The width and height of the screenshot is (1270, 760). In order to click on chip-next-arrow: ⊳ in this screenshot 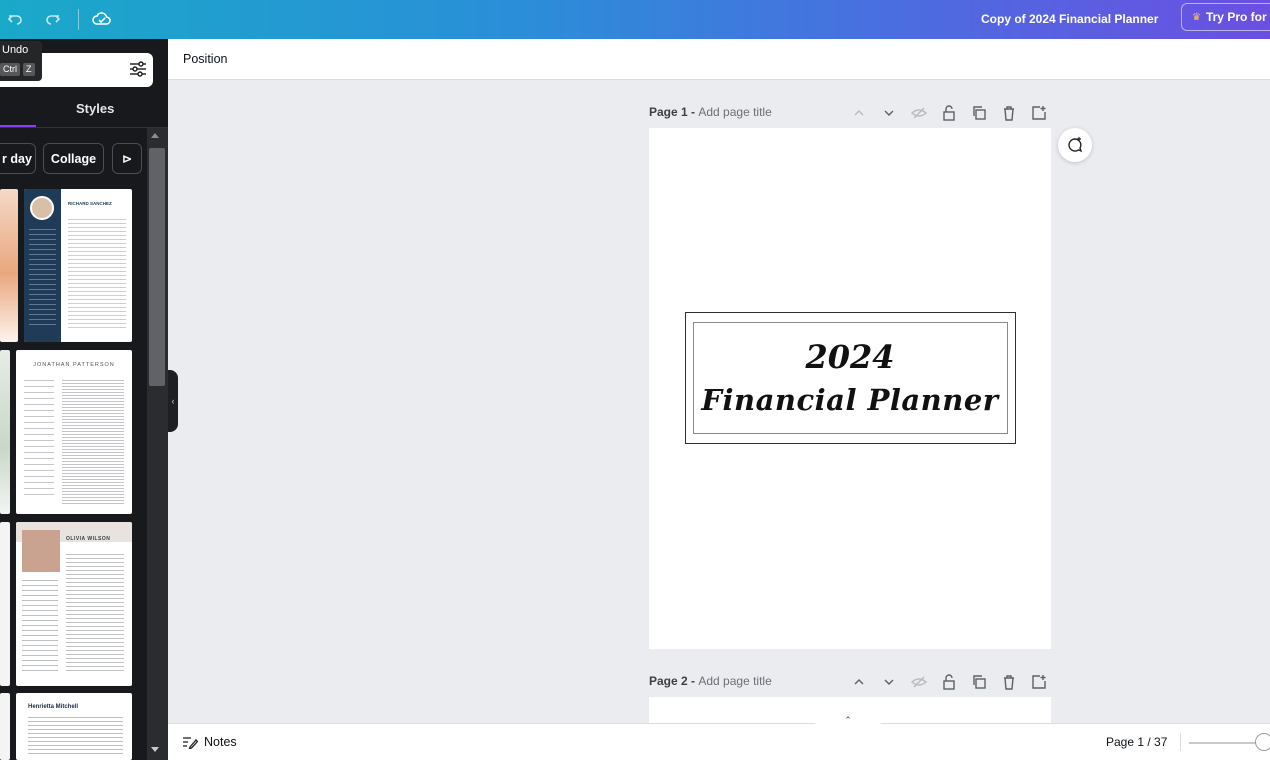, I will do `click(127, 158)`.